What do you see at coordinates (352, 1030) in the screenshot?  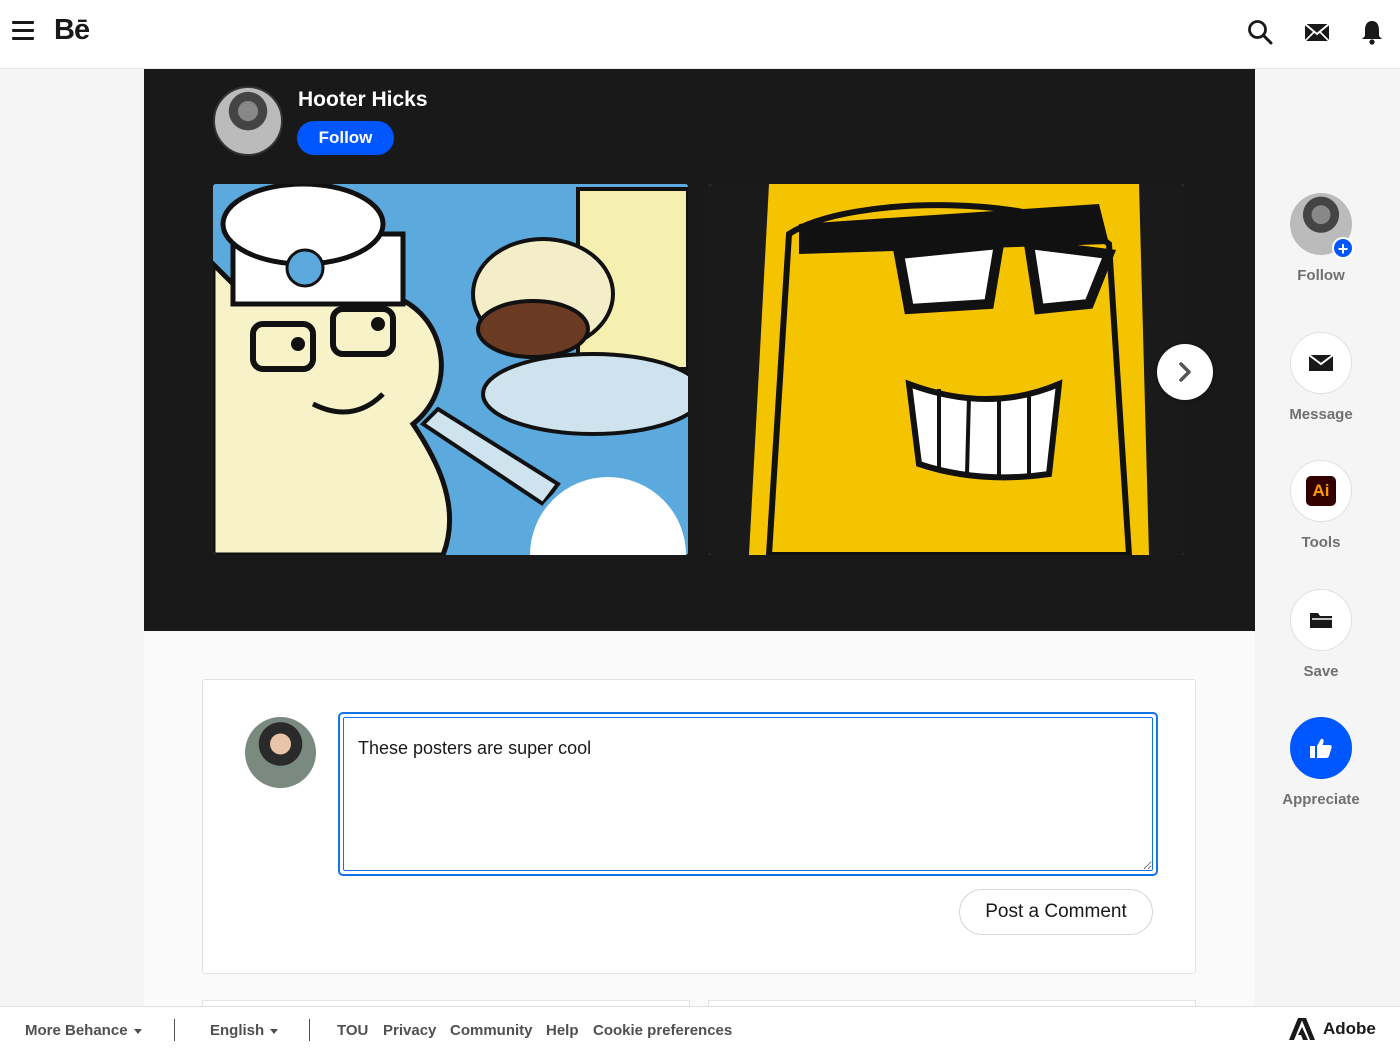 I see `footer-link-tou: TOU` at bounding box center [352, 1030].